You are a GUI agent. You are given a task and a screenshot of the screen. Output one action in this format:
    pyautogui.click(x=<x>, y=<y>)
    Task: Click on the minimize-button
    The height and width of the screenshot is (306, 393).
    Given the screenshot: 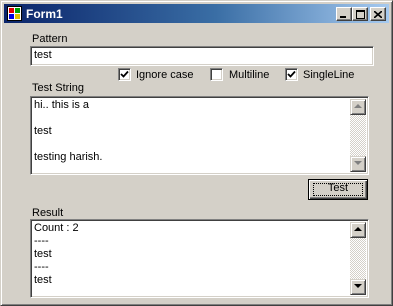 What is the action you would take?
    pyautogui.click(x=344, y=14)
    